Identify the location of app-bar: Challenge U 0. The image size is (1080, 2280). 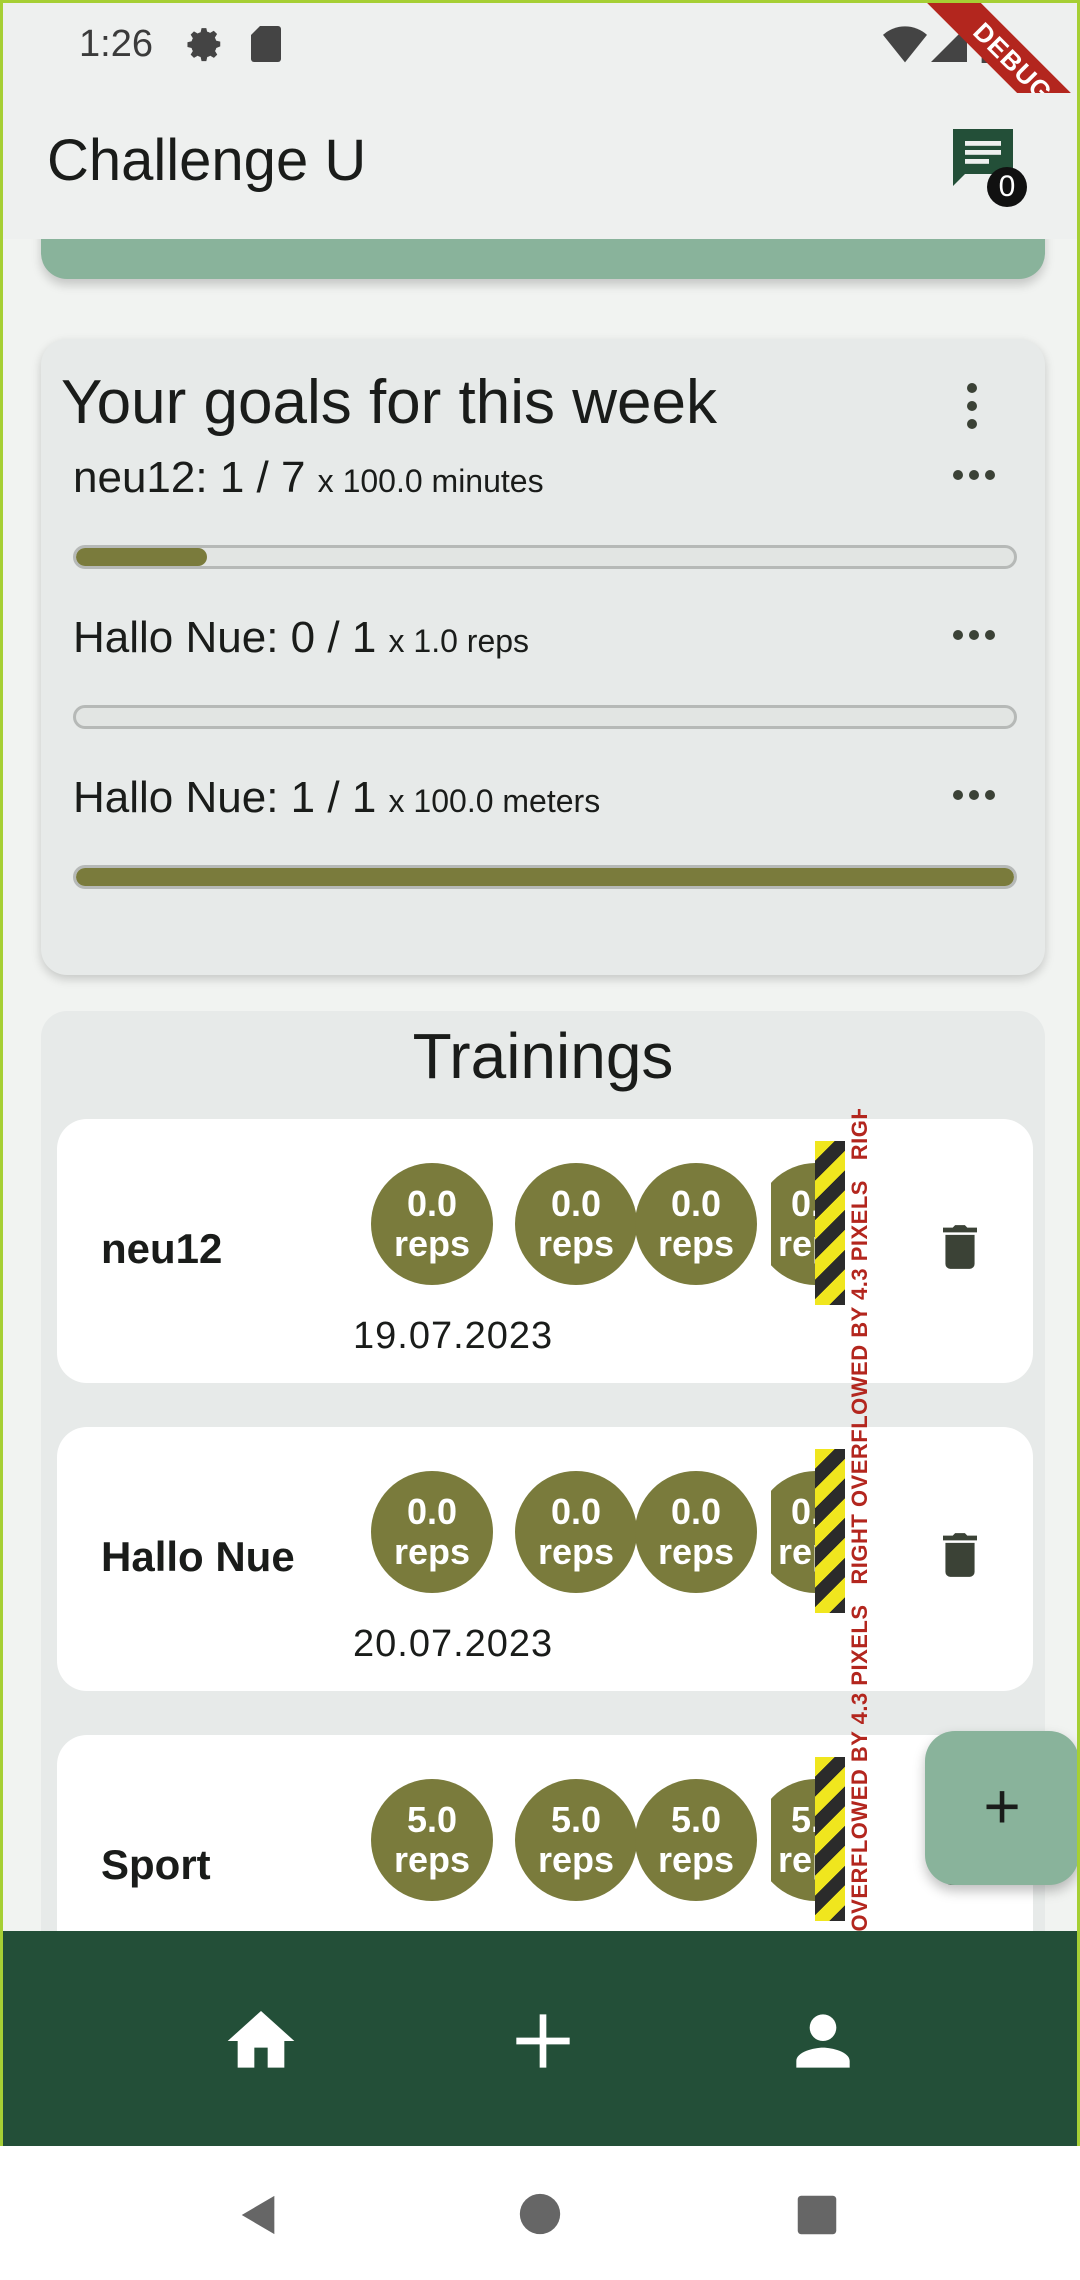
(540, 166).